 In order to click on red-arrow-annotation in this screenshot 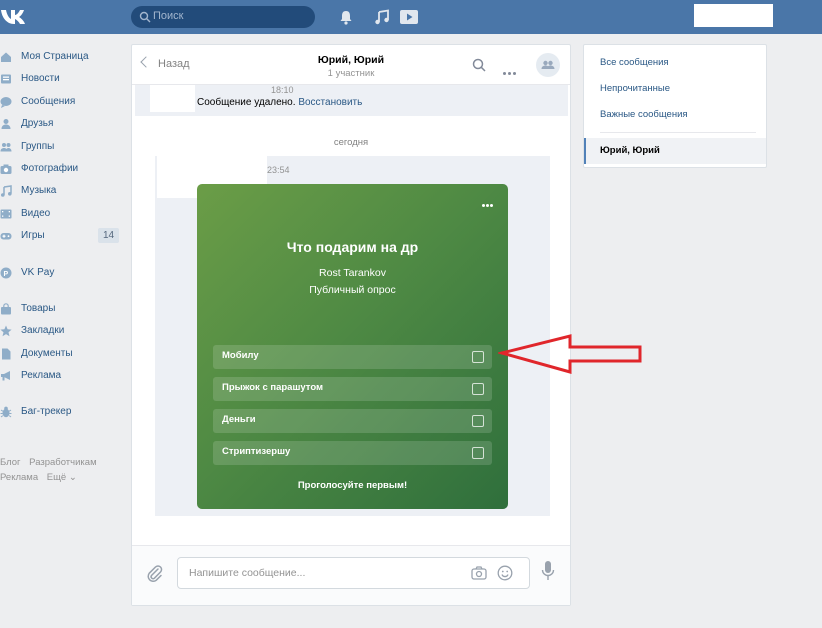, I will do `click(570, 354)`.